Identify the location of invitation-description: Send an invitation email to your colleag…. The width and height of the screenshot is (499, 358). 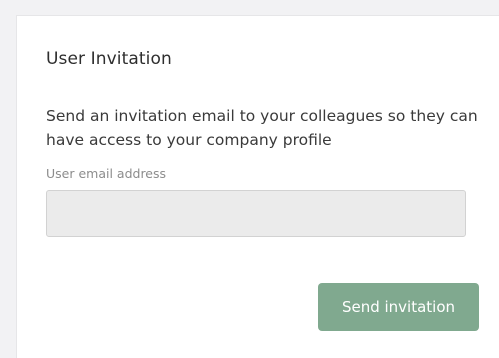
(262, 128).